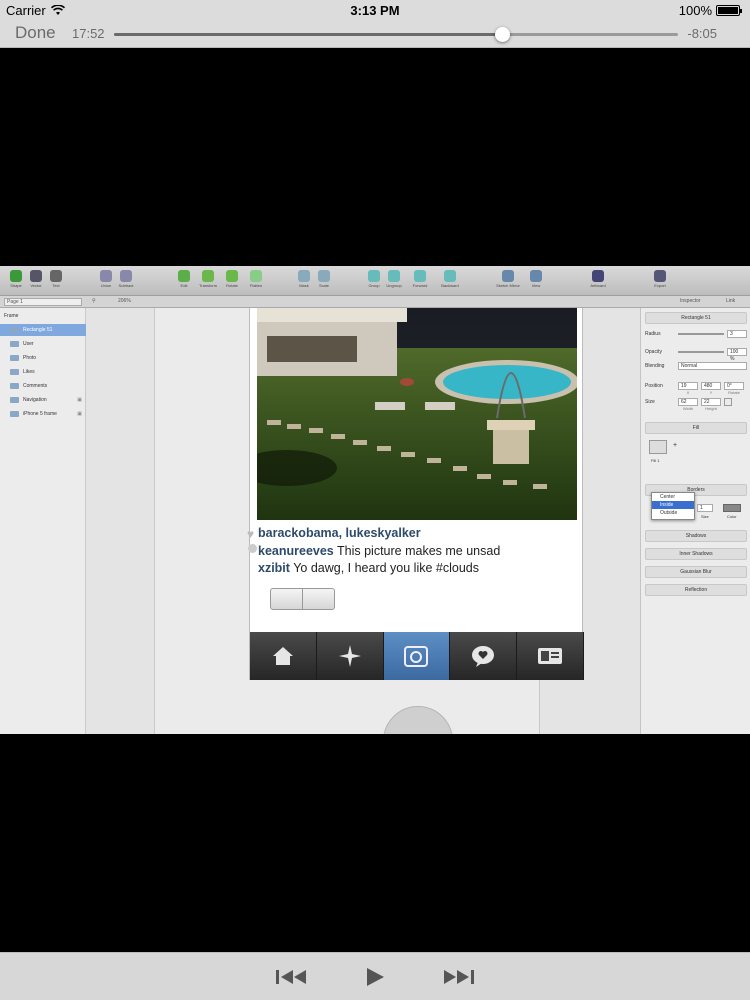 The height and width of the screenshot is (1000, 750). Describe the element at coordinates (256, 285) in the screenshot. I see `toolbar-label: Flatten` at that location.